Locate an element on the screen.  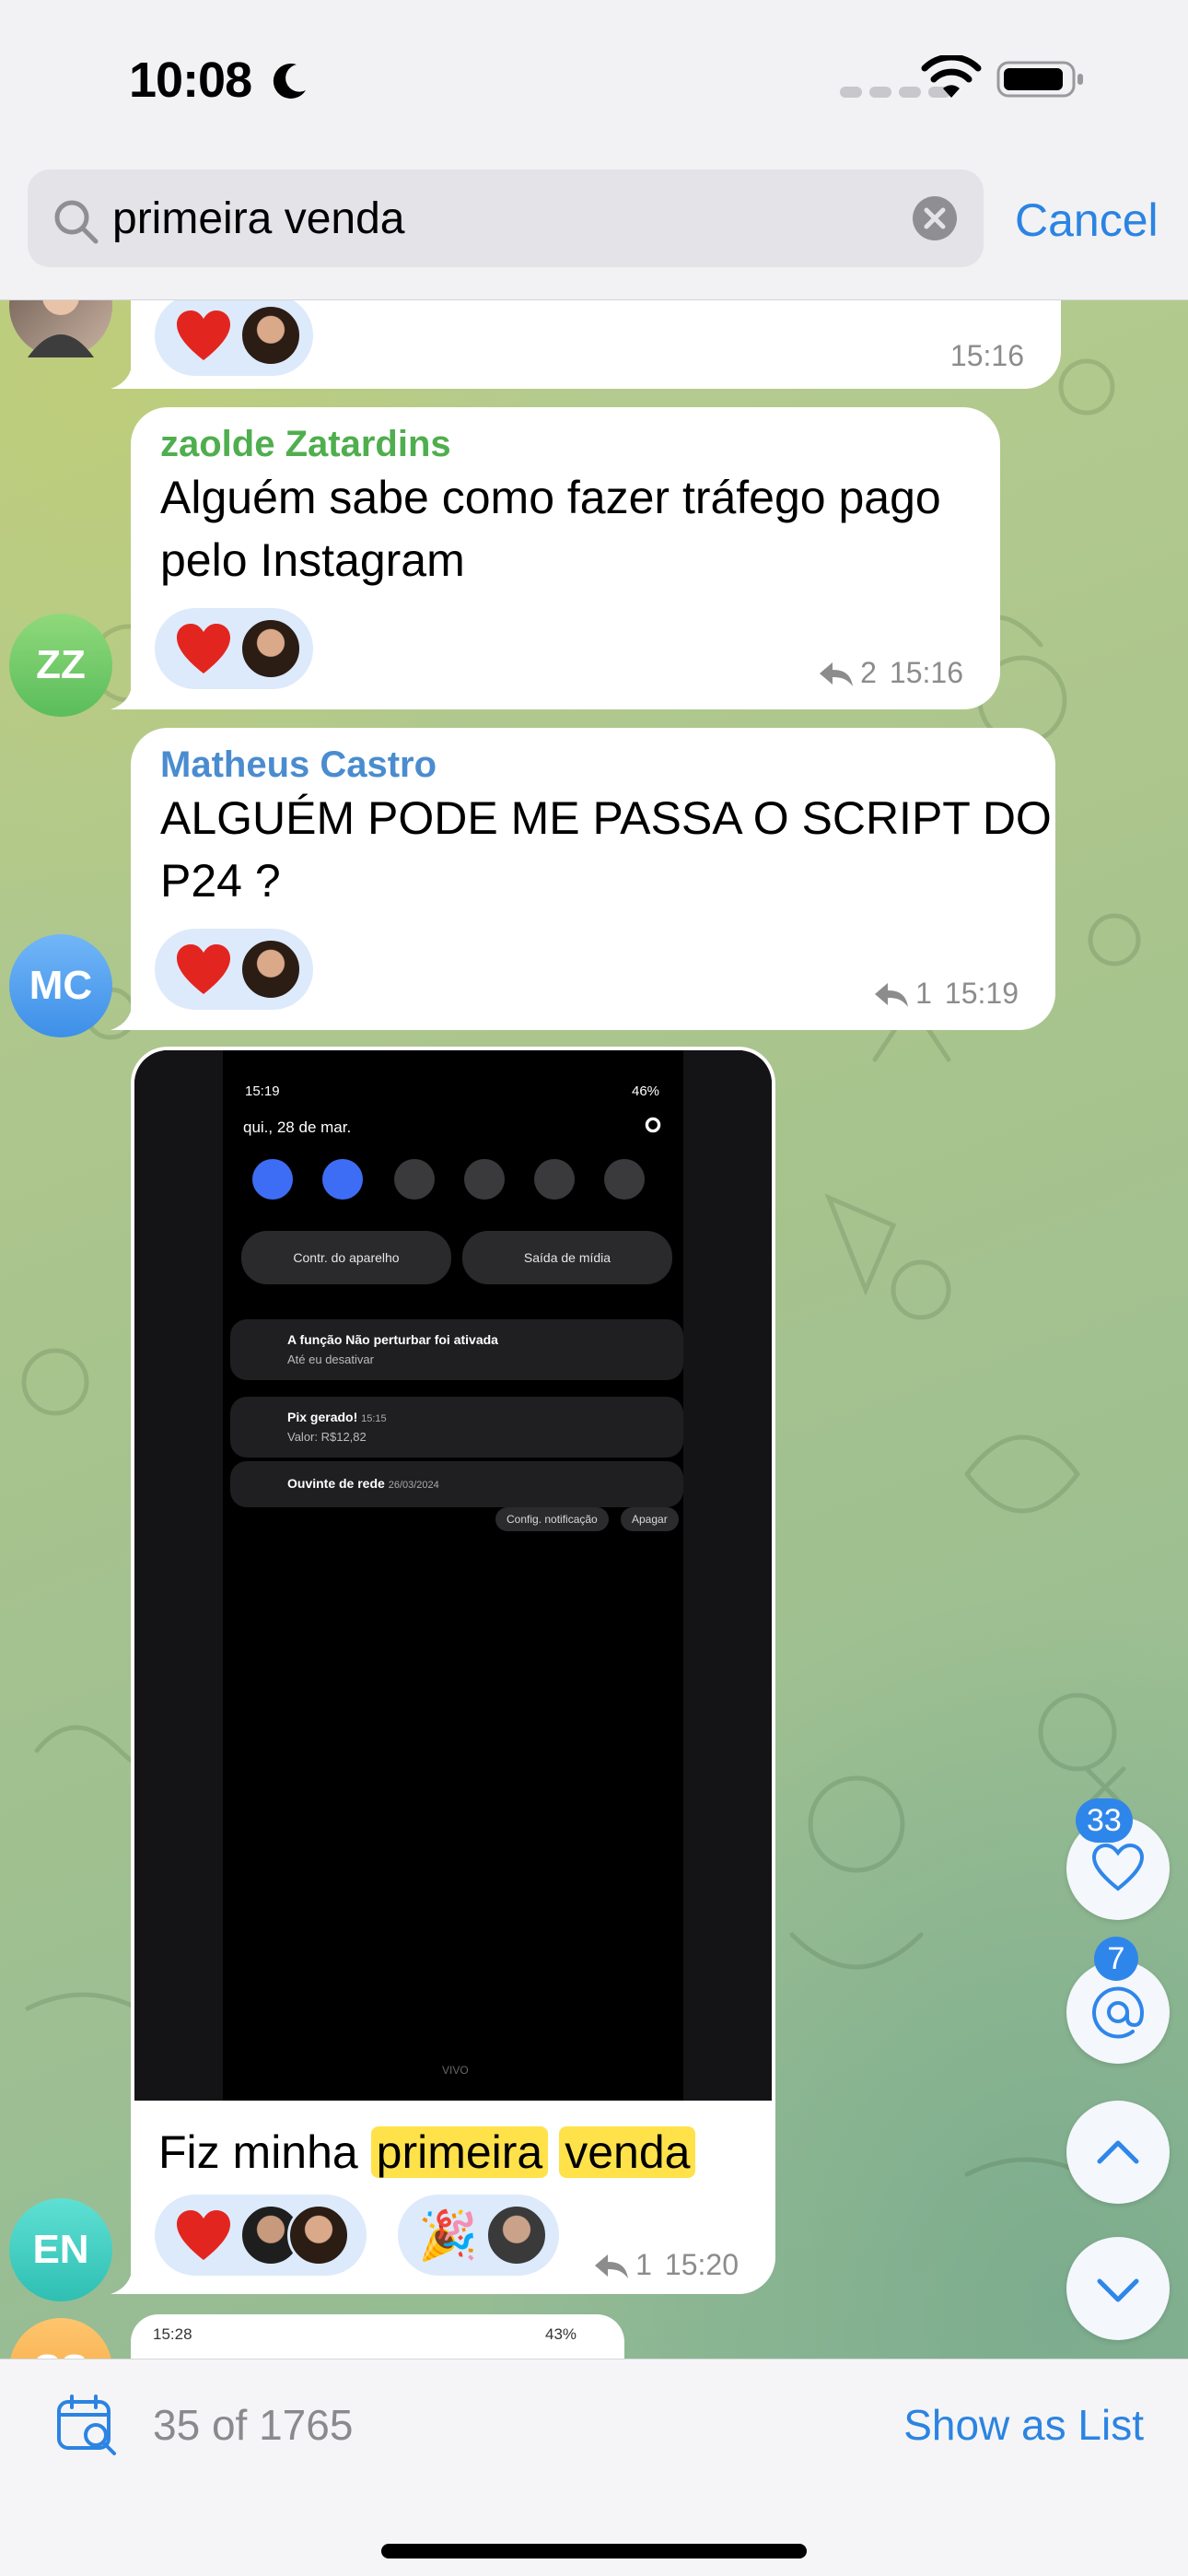
scroll-up-button is located at coordinates (1118, 2152).